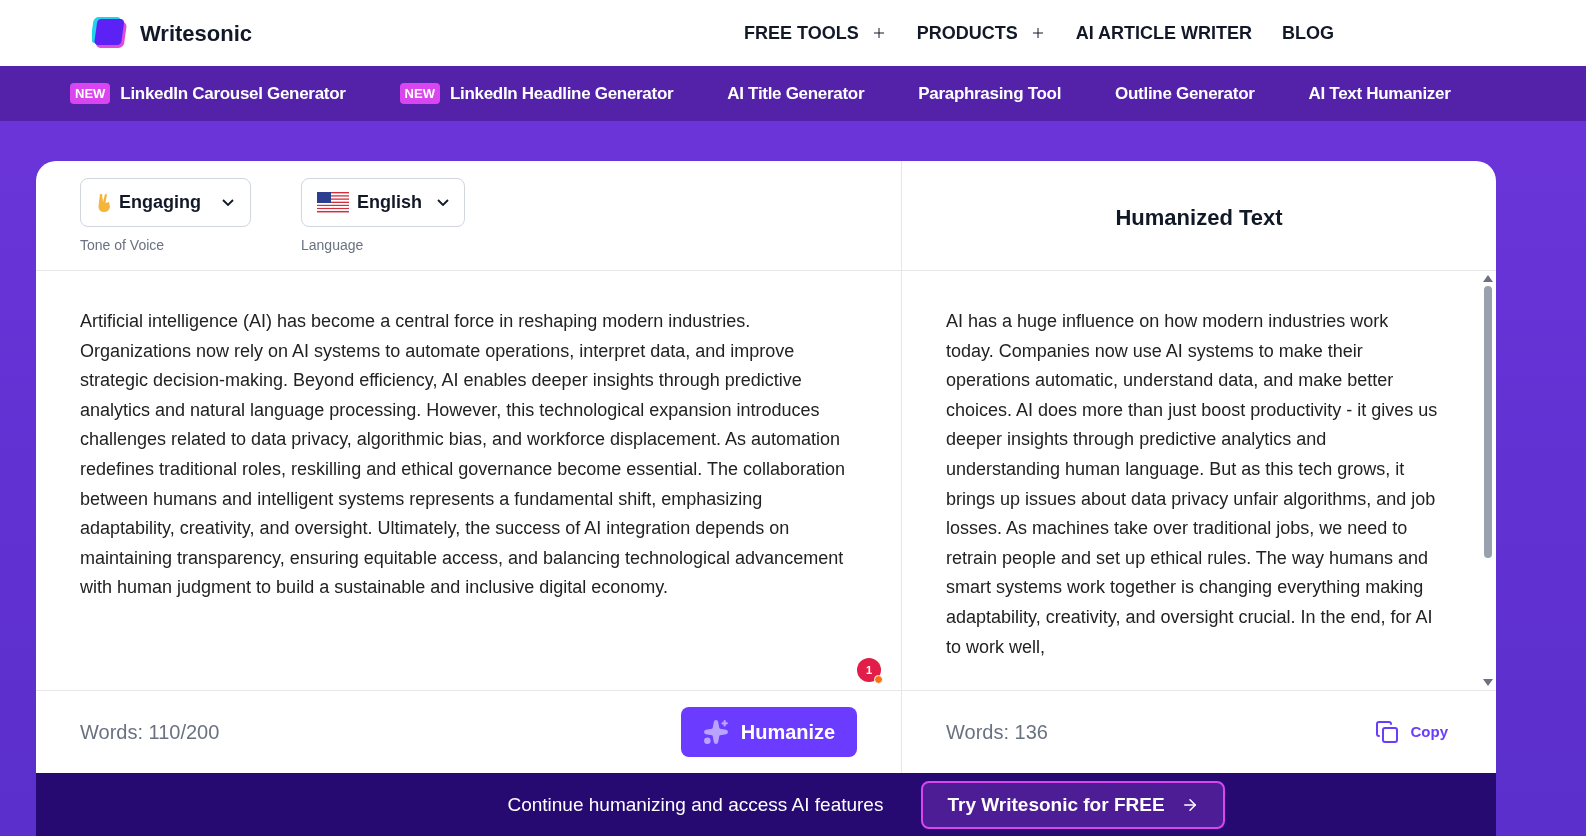  What do you see at coordinates (1386, 732) in the screenshot?
I see `copy-icon` at bounding box center [1386, 732].